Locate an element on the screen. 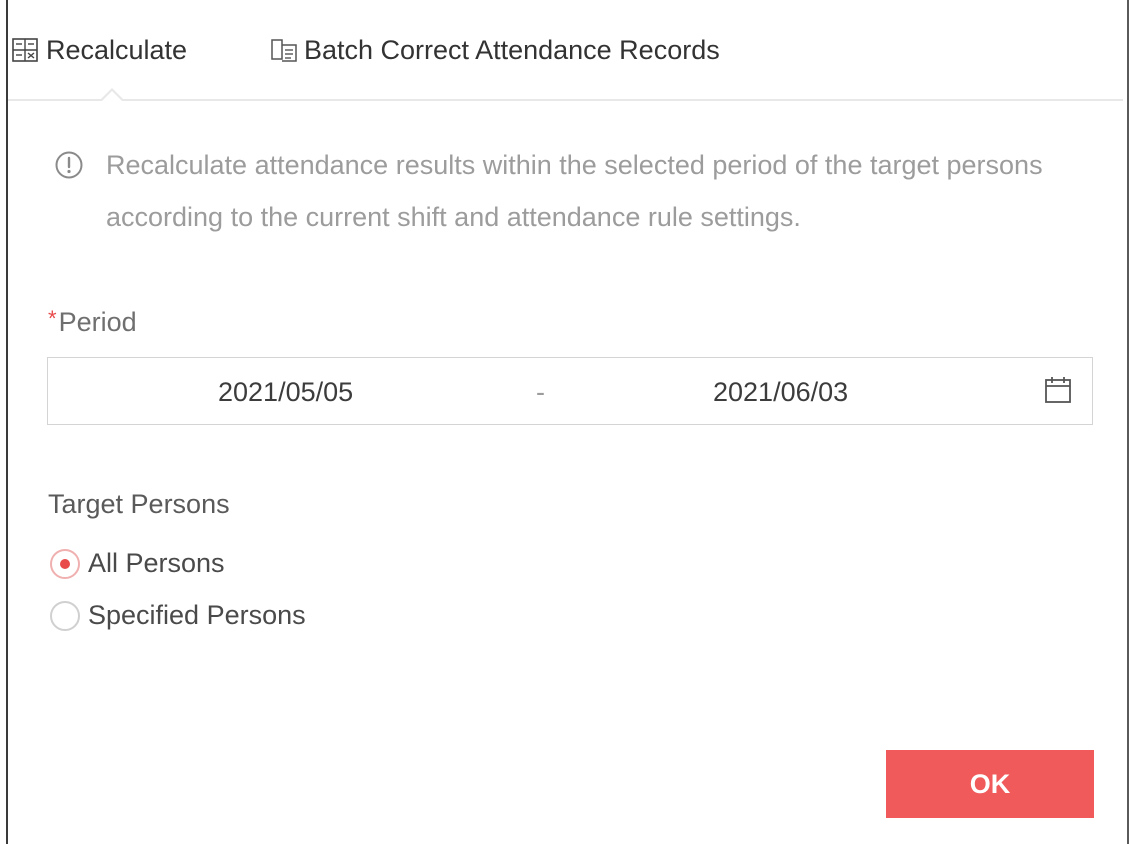 Image resolution: width=1133 pixels, height=844 pixels. period-end-date: 2021/06/03 is located at coordinates (780, 392).